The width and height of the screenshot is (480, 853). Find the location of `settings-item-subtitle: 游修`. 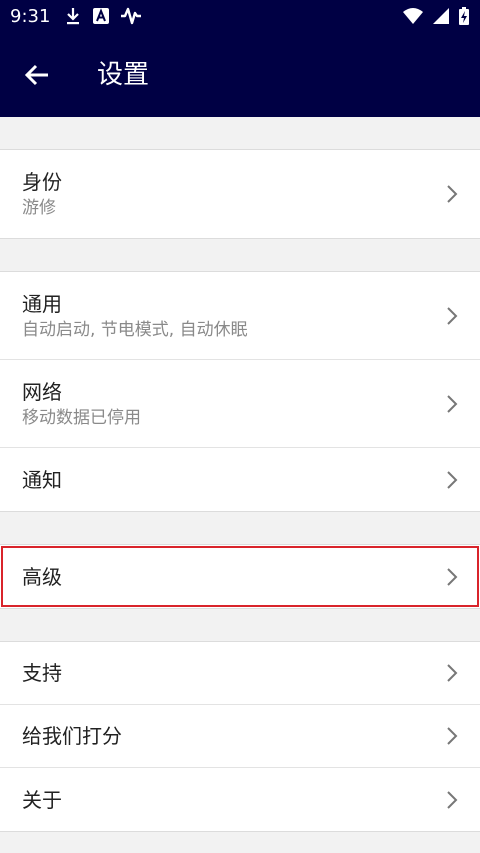

settings-item-subtitle: 游修 is located at coordinates (39, 208).